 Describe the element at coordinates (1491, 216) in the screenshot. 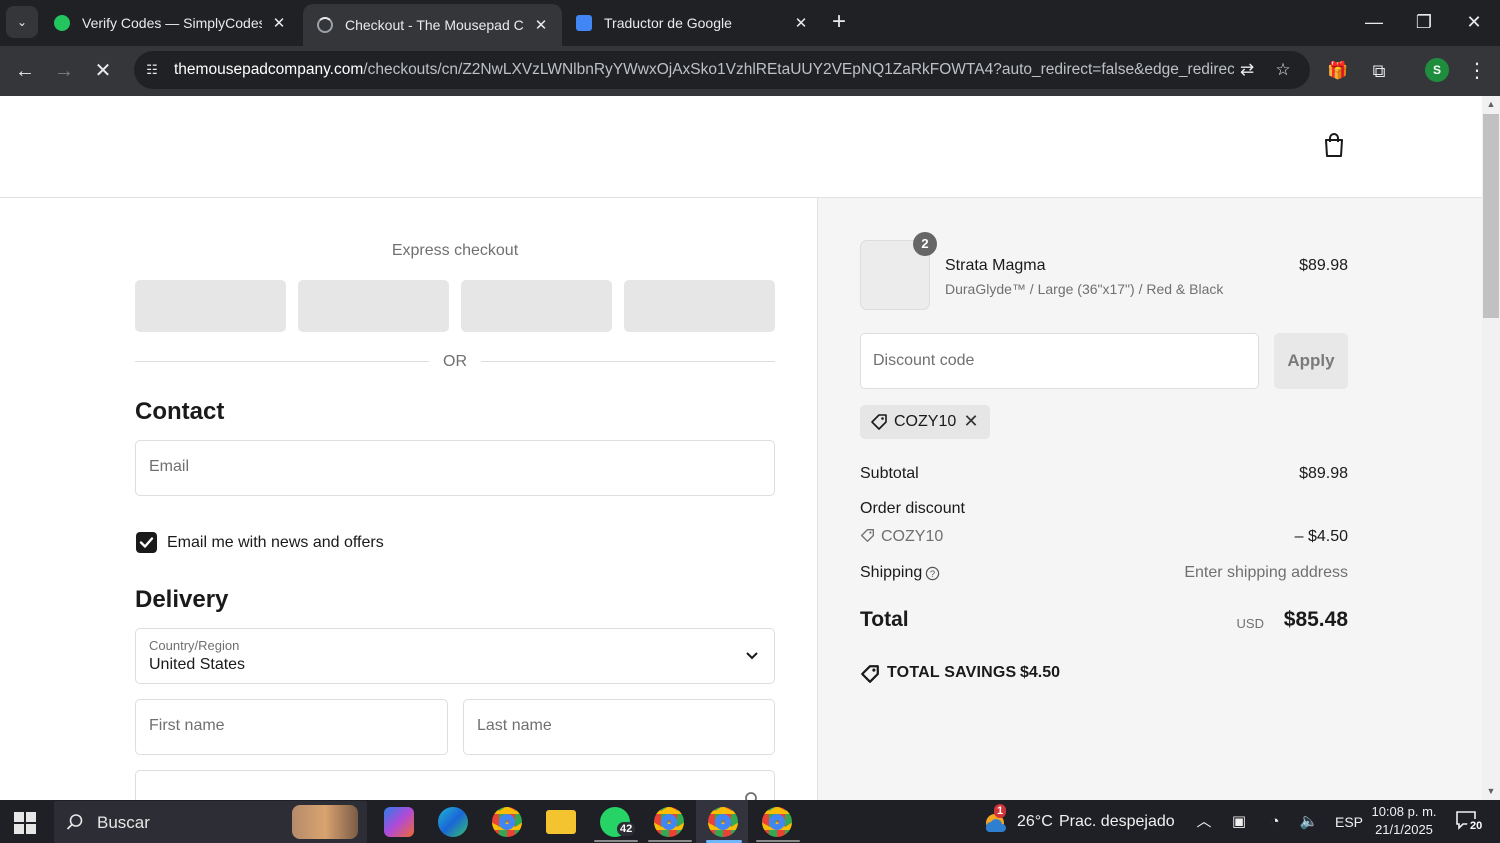

I see `scrollbar-thumb` at that location.